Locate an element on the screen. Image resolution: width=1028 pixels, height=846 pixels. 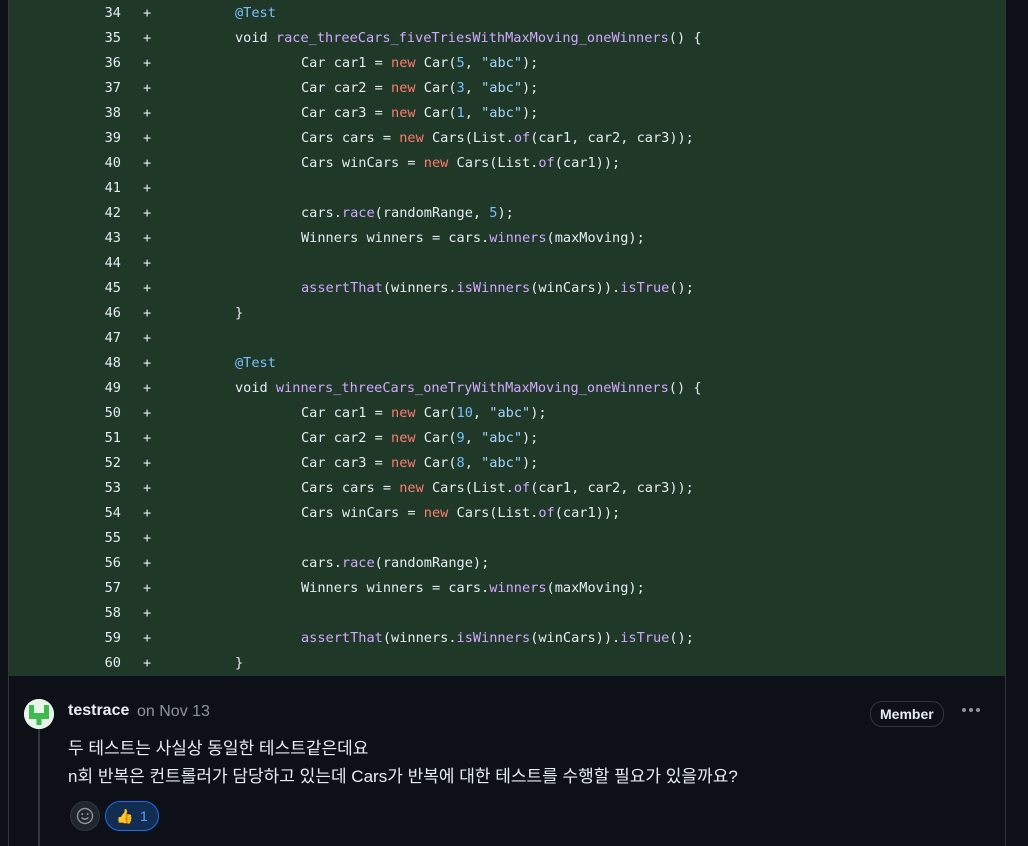
line-number: 47 is located at coordinates (65, 338).